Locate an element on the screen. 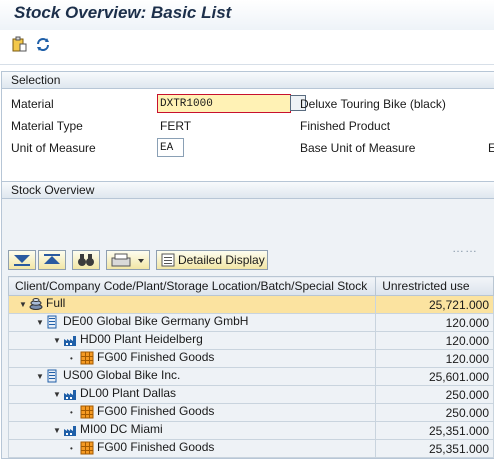 The height and width of the screenshot is (459, 494). tree-node: ▼ DE00 Global Bike Germany GmbH is located at coordinates (192, 322).